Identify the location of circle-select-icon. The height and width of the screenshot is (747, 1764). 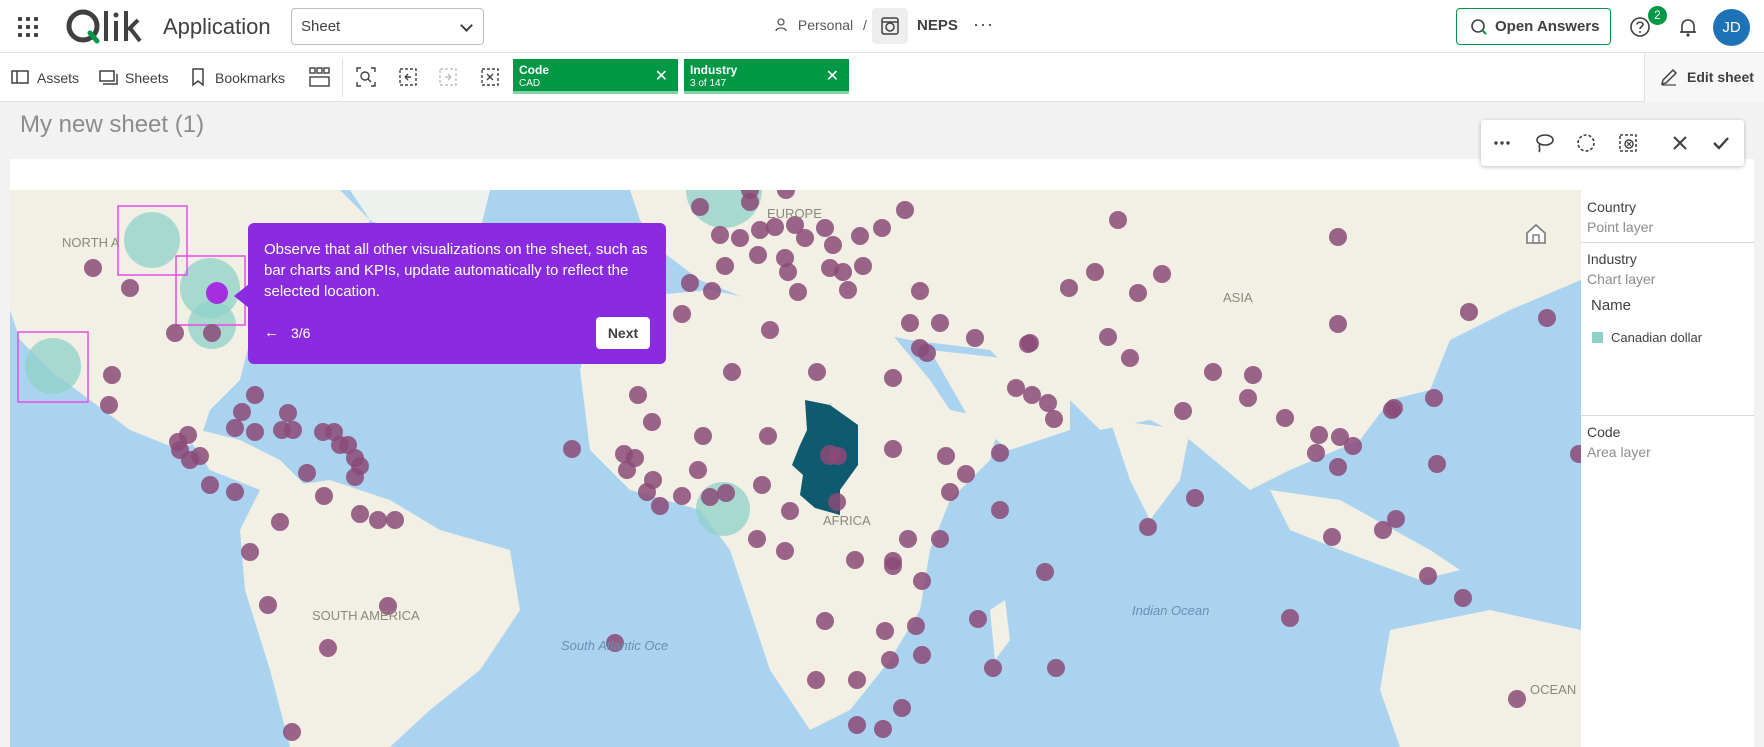
(1586, 143).